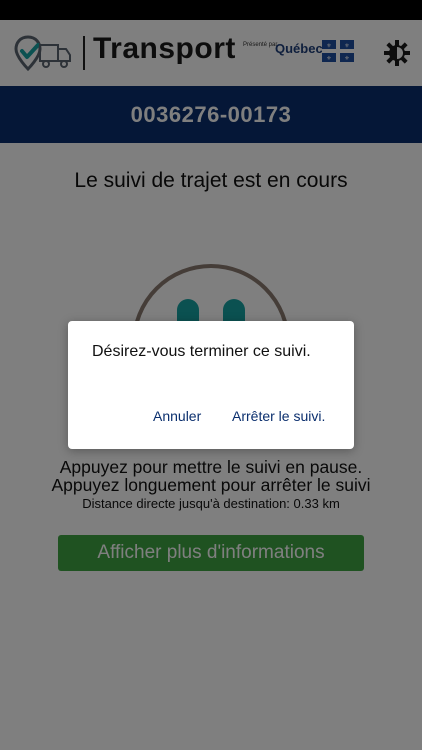  What do you see at coordinates (211, 10) in the screenshot?
I see `status-bar` at bounding box center [211, 10].